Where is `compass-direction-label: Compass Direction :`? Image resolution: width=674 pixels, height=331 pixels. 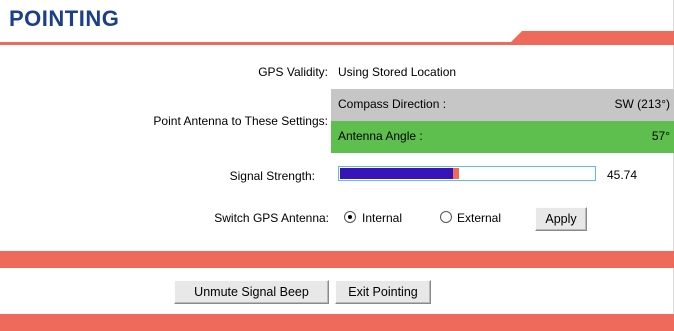
compass-direction-label: Compass Direction : is located at coordinates (392, 104).